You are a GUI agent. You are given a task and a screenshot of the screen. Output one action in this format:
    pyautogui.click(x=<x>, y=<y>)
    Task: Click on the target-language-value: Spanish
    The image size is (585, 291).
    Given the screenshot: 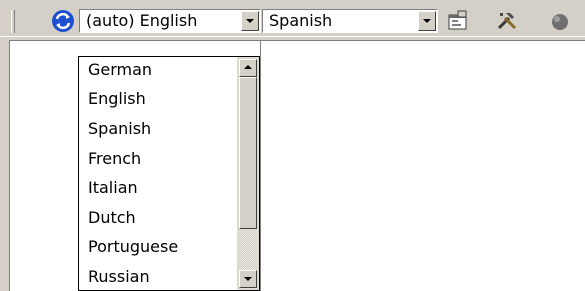 What is the action you would take?
    pyautogui.click(x=301, y=20)
    